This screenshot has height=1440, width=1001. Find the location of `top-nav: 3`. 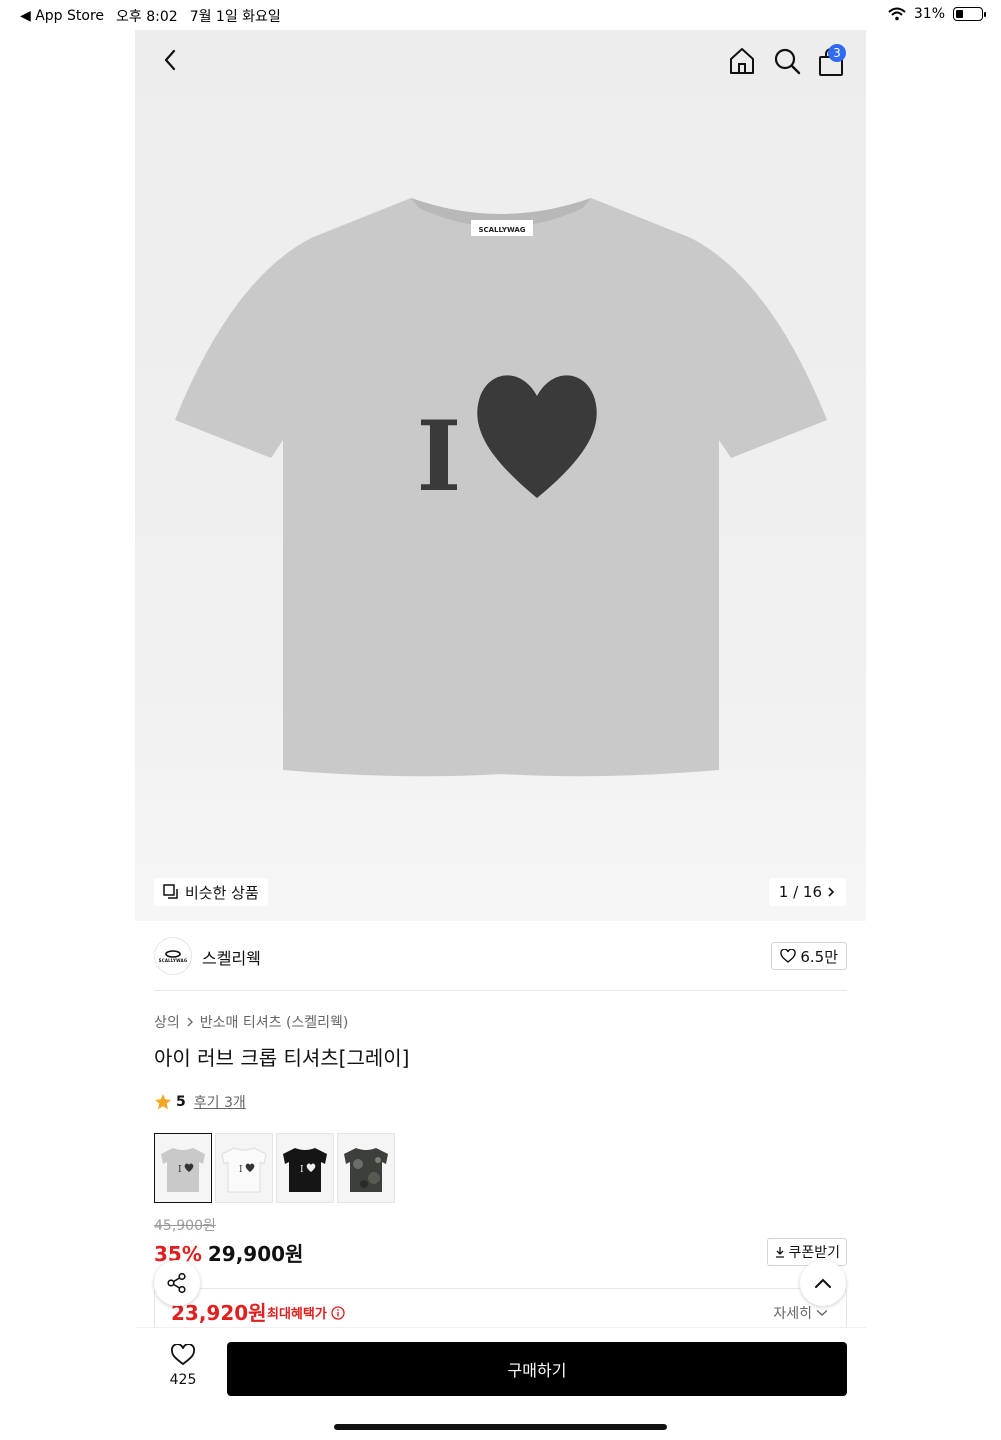

top-nav: 3 is located at coordinates (500, 62).